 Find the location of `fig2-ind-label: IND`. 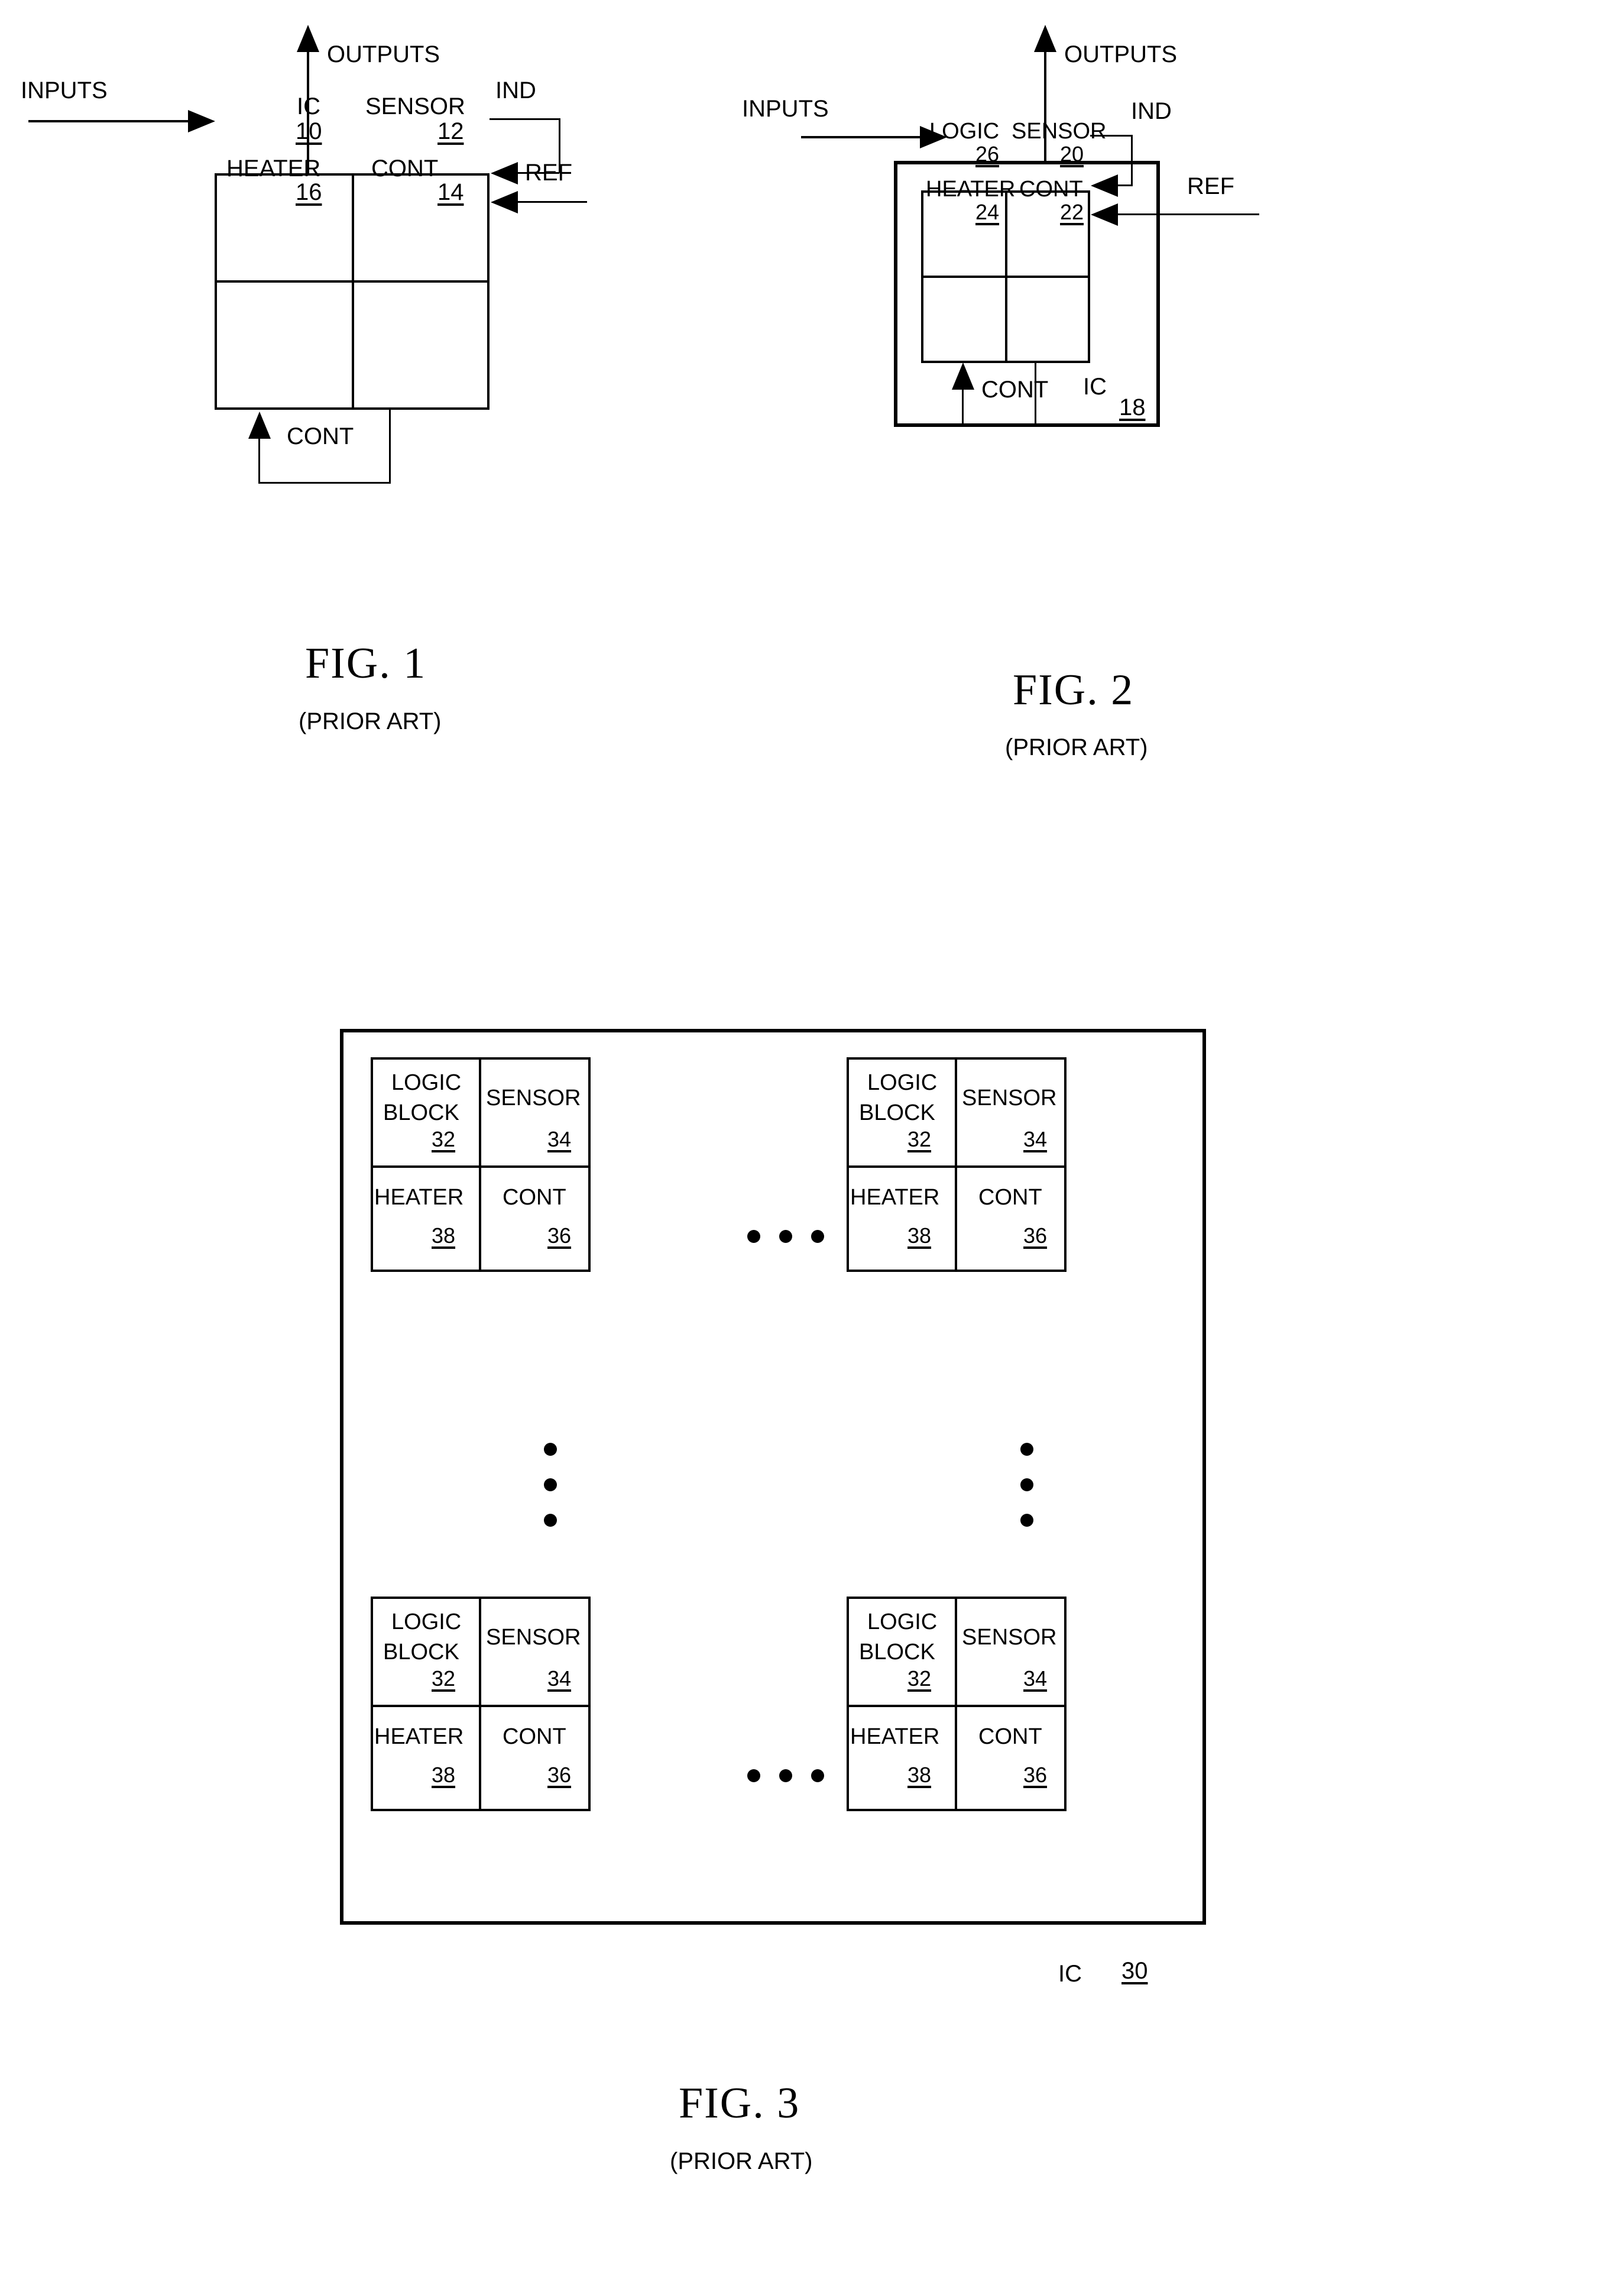

fig2-ind-label: IND is located at coordinates (1152, 111).